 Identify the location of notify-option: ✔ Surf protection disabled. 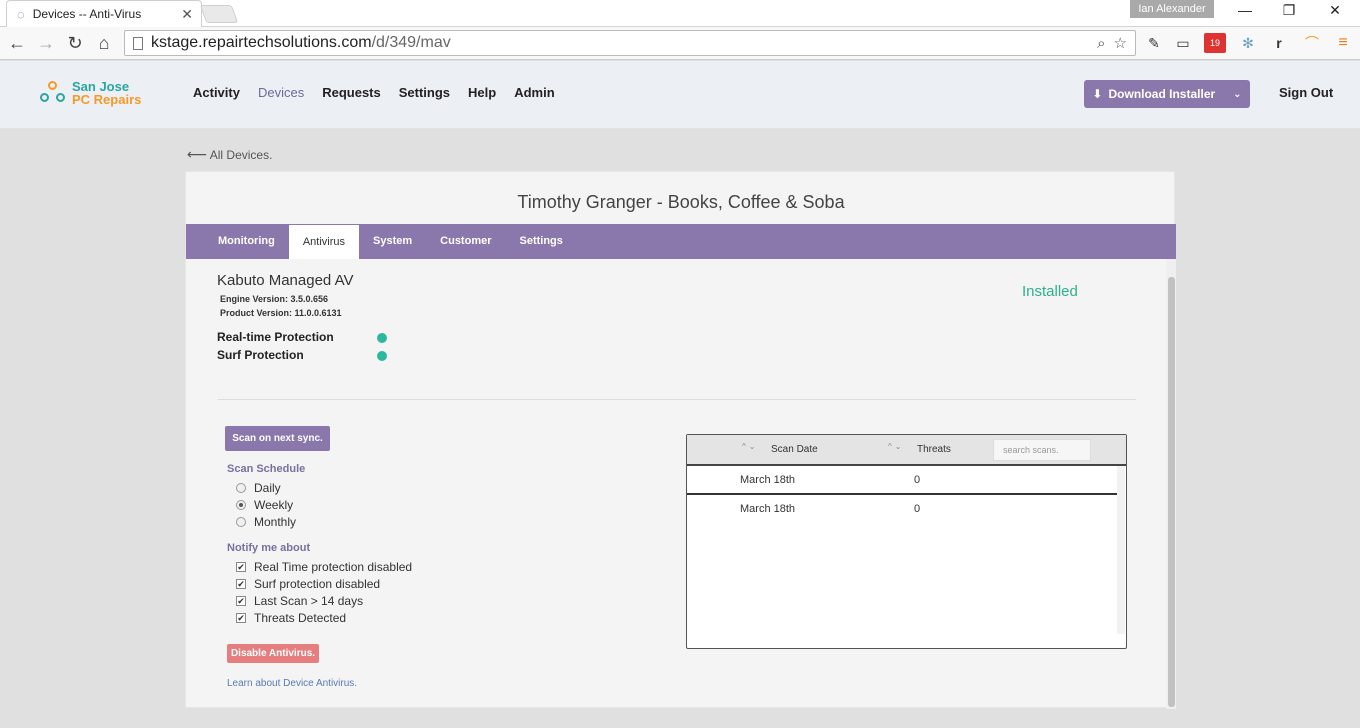
(308, 584).